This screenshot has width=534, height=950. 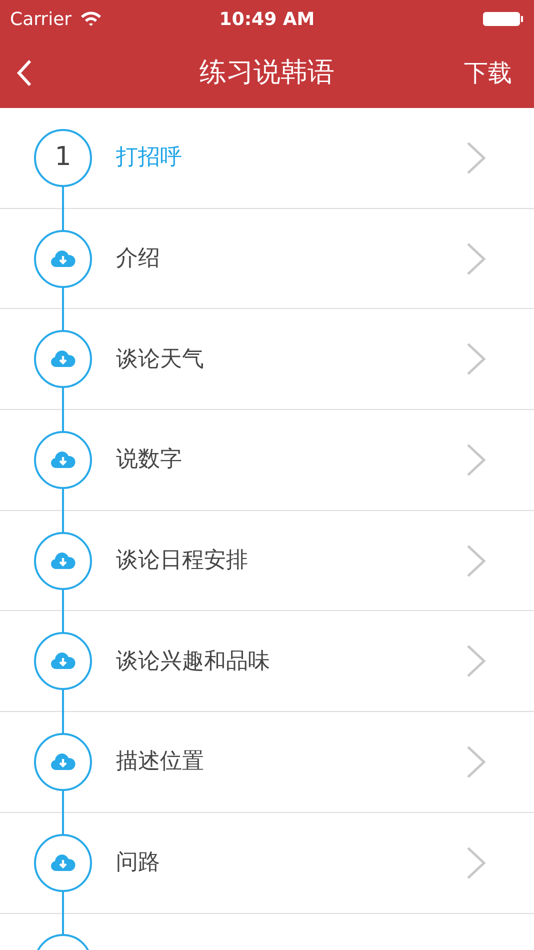 What do you see at coordinates (267, 73) in the screenshot?
I see `page-title: 练习说韩语` at bounding box center [267, 73].